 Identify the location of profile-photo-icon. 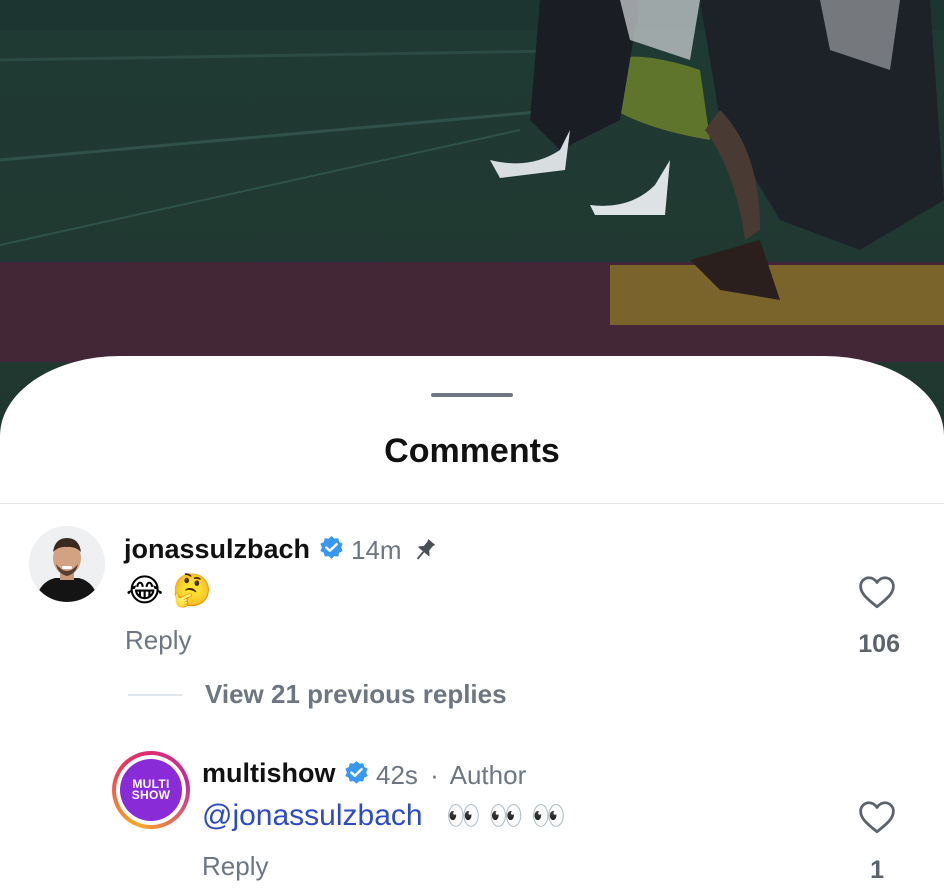
(67, 564).